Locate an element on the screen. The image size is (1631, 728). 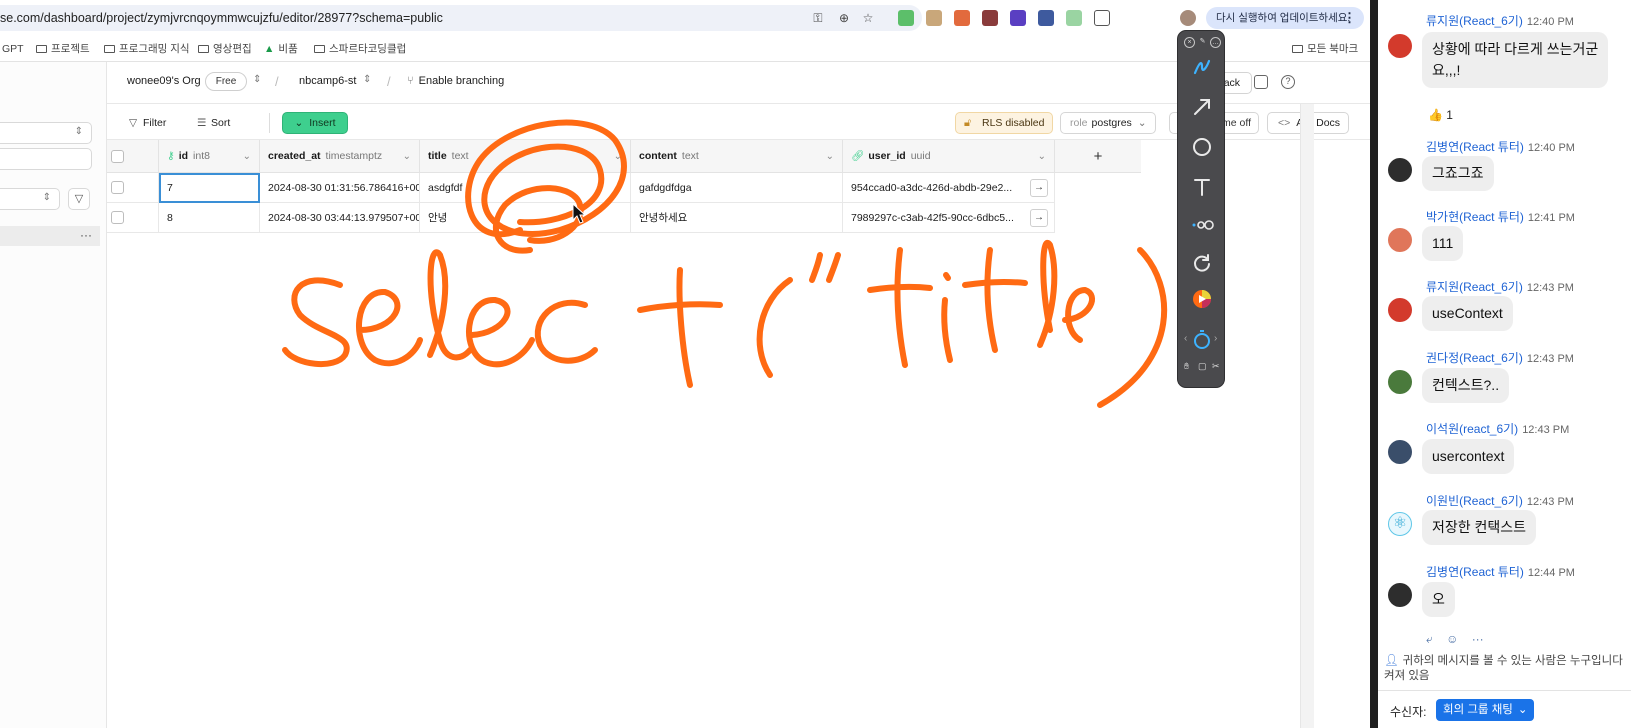
schema-select: ⇕ is located at coordinates (46, 133).